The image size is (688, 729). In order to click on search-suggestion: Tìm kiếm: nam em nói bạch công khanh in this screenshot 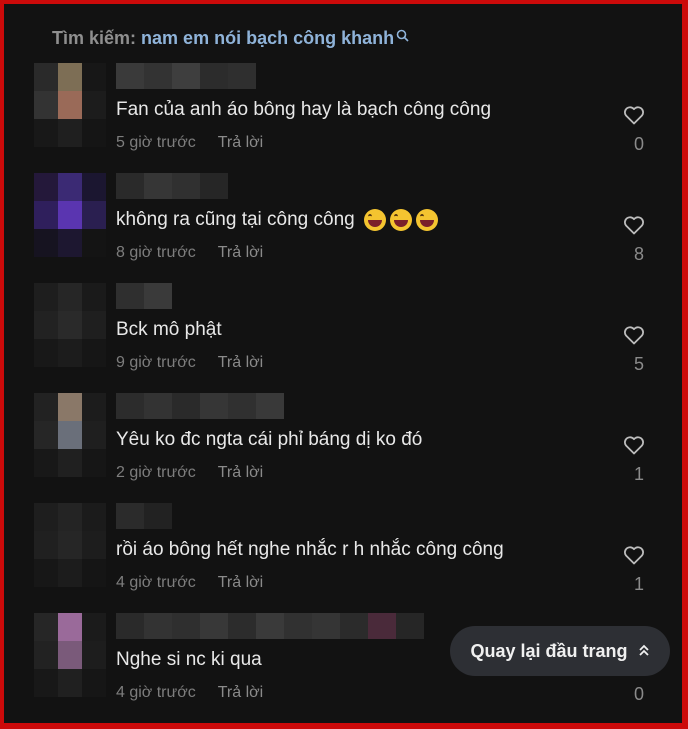, I will do `click(230, 38)`.